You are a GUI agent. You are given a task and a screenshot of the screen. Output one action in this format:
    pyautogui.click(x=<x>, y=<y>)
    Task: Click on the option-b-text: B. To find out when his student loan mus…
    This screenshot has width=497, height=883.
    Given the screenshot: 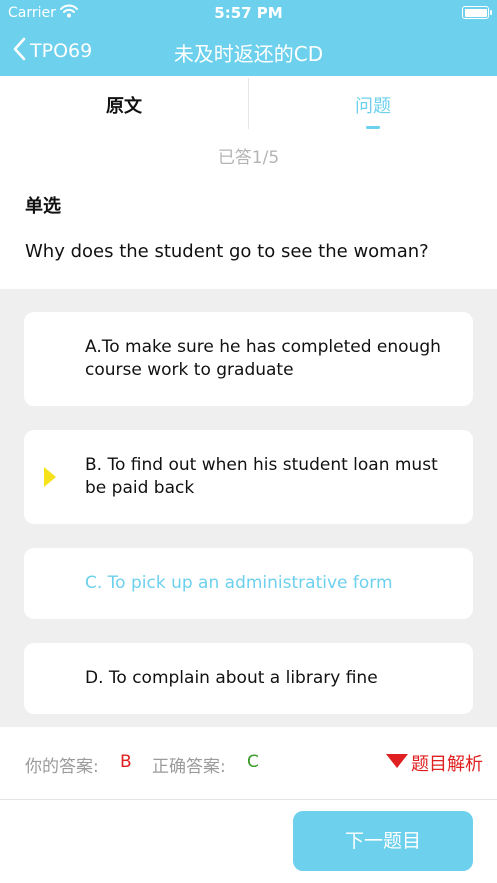 What is the action you would take?
    pyautogui.click(x=261, y=476)
    